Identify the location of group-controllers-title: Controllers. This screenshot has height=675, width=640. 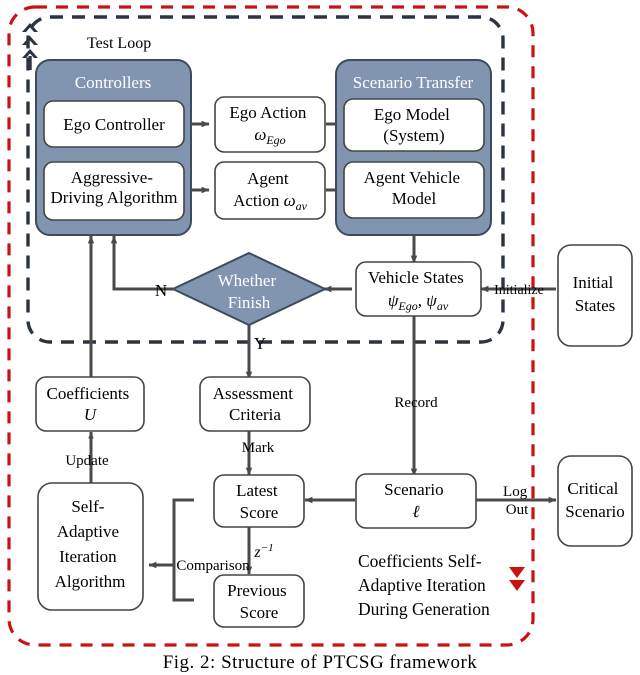
(113, 82).